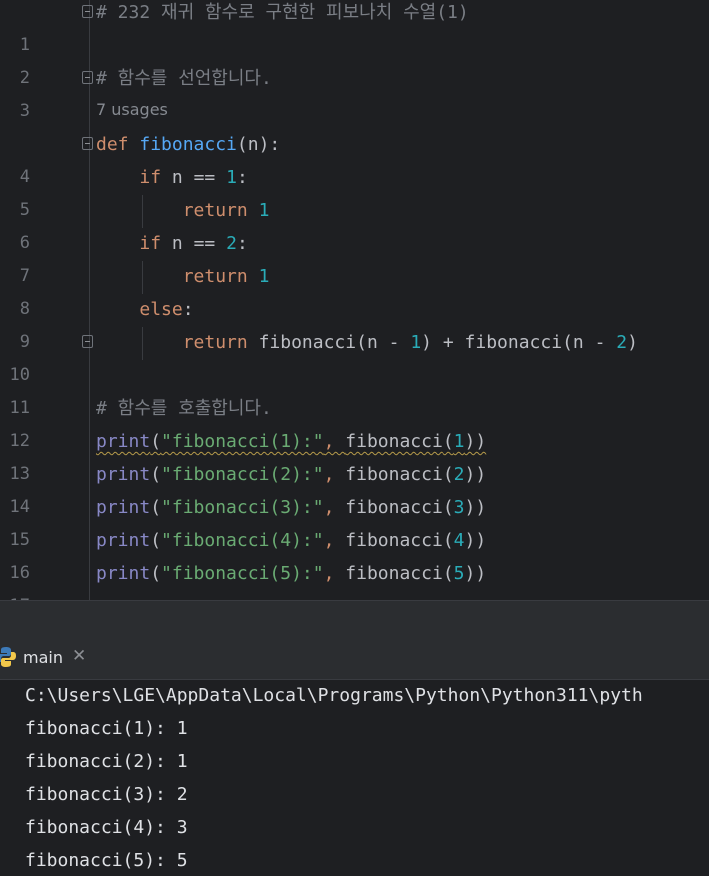 The height and width of the screenshot is (876, 709). Describe the element at coordinates (184, 78) in the screenshot. I see `comment-text: # 함수를 선언합니다.` at that location.